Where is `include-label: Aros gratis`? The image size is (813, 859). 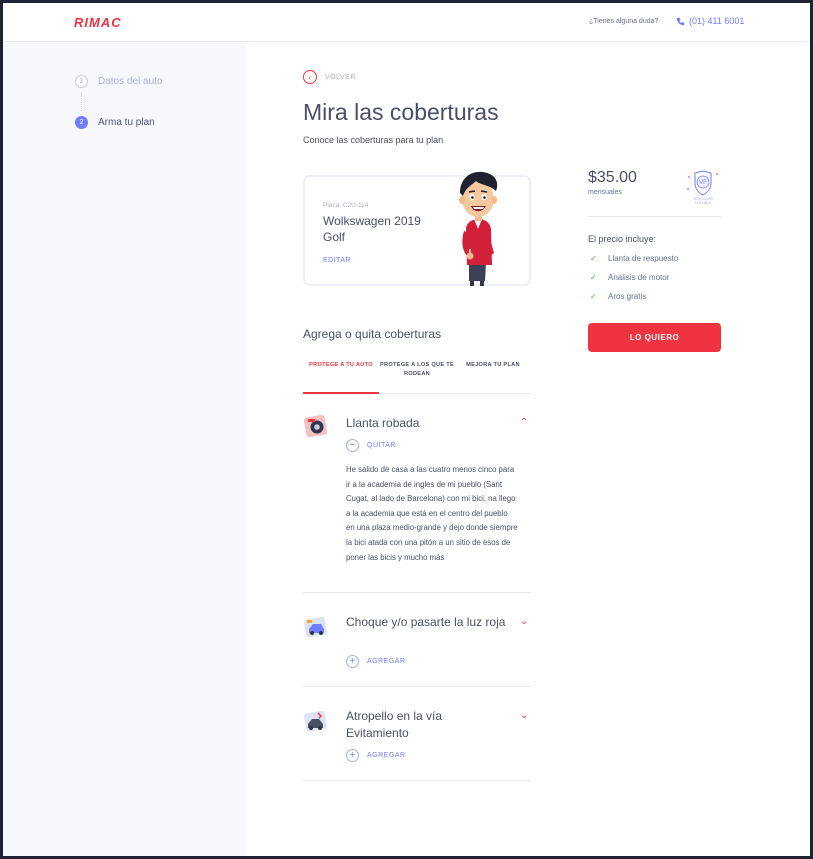 include-label: Aros gratis is located at coordinates (627, 296).